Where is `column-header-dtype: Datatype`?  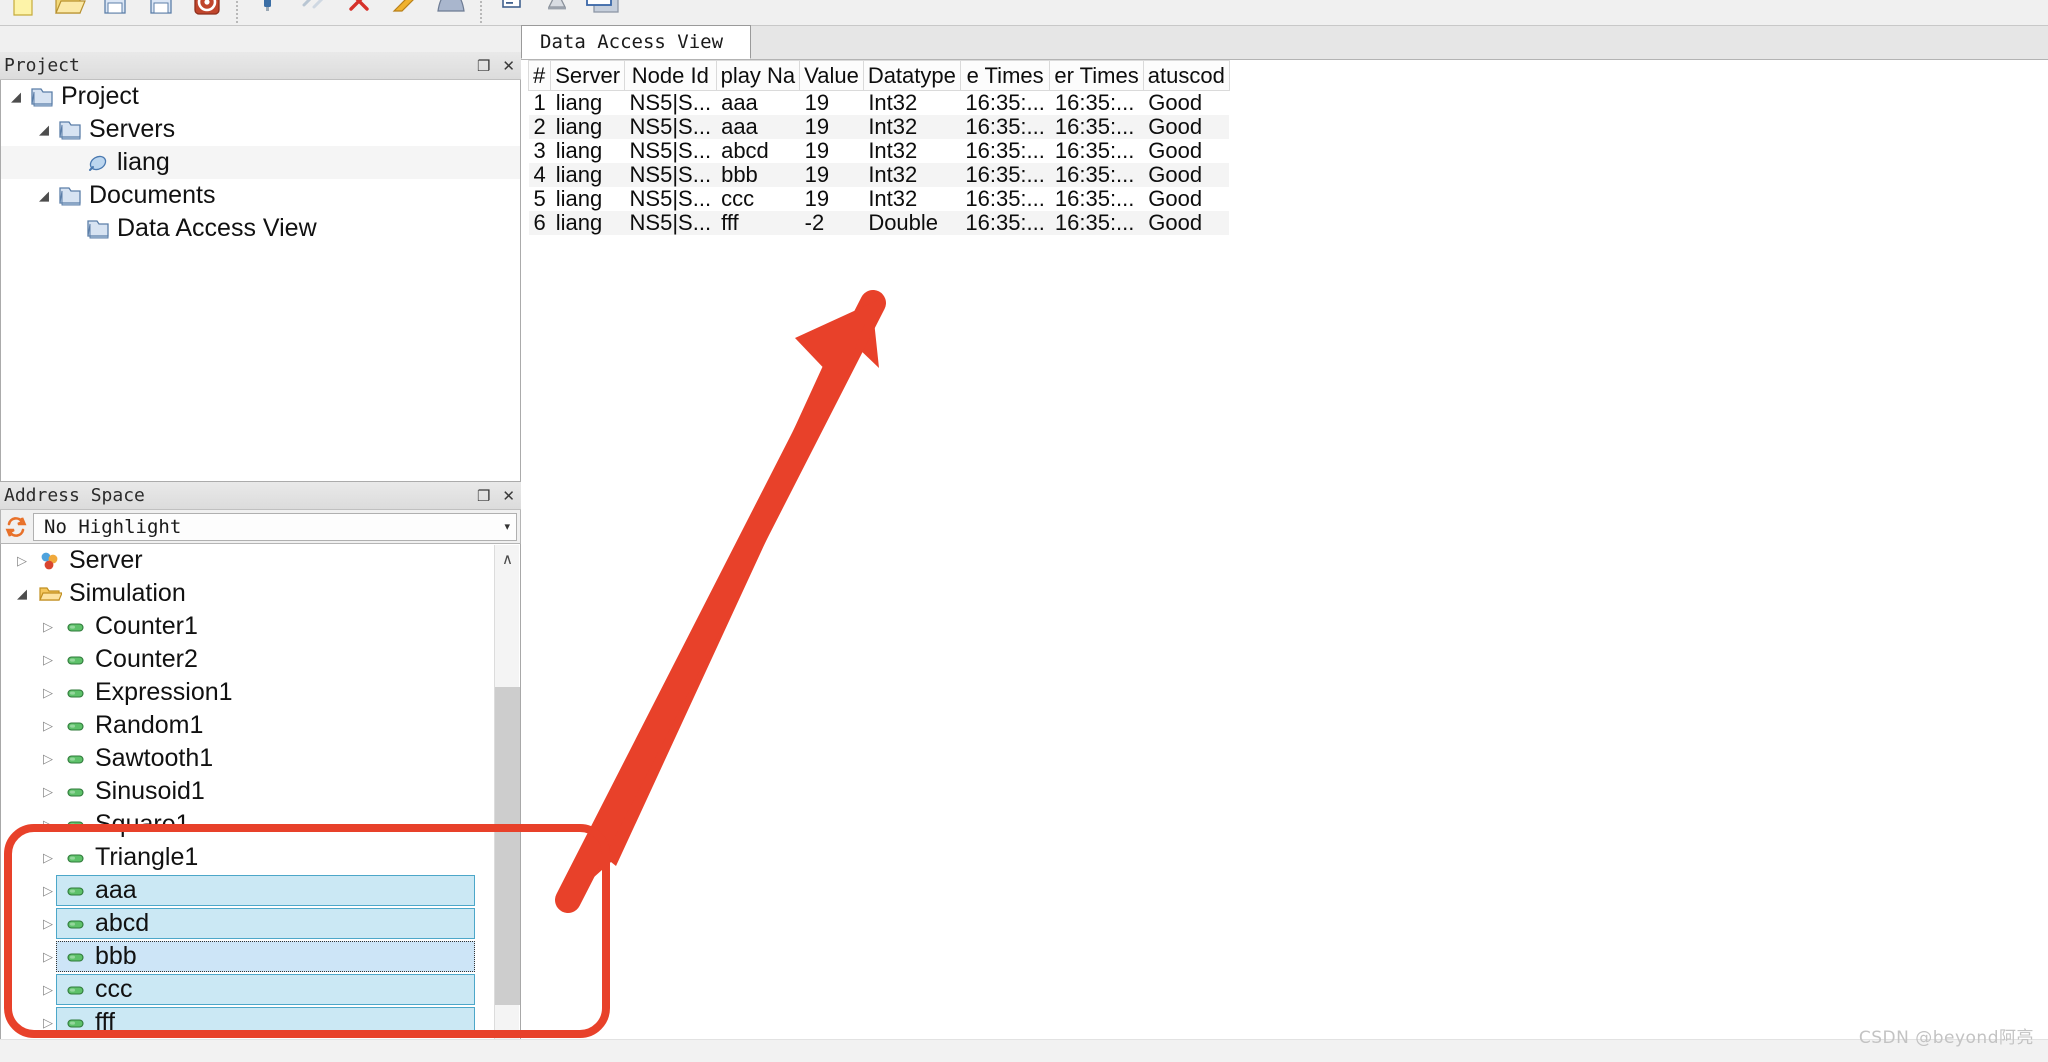 column-header-dtype: Datatype is located at coordinates (911, 75).